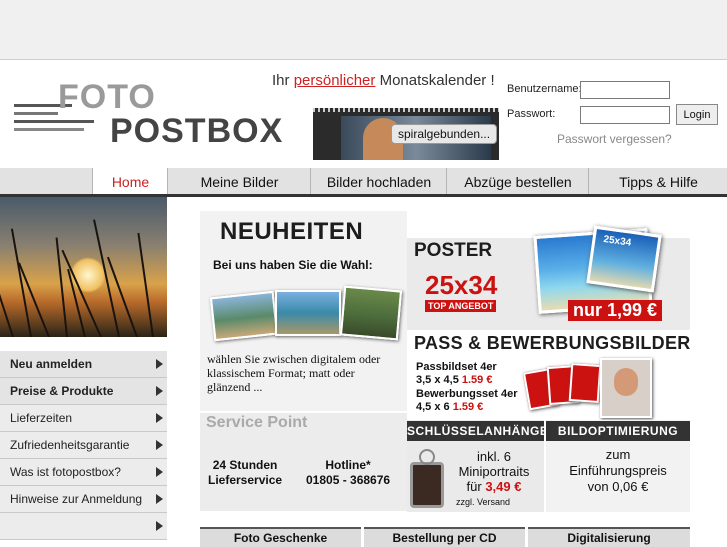  Describe the element at coordinates (51, 364) in the screenshot. I see `sidebar-item-label: Neu anmelden` at that location.